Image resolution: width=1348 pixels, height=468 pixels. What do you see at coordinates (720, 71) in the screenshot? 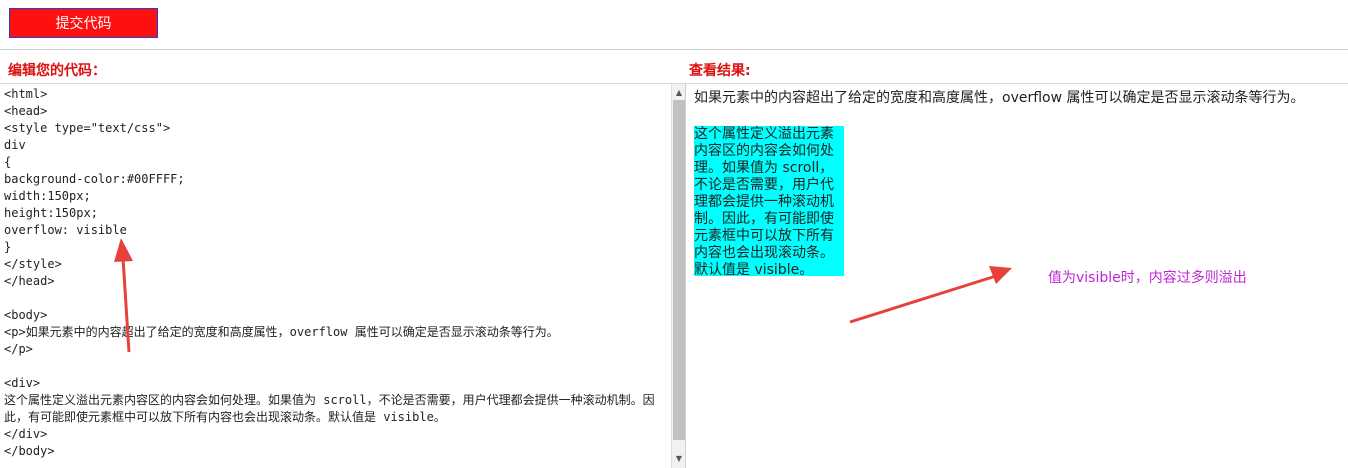
I see `result-label: 查看结果:` at bounding box center [720, 71].